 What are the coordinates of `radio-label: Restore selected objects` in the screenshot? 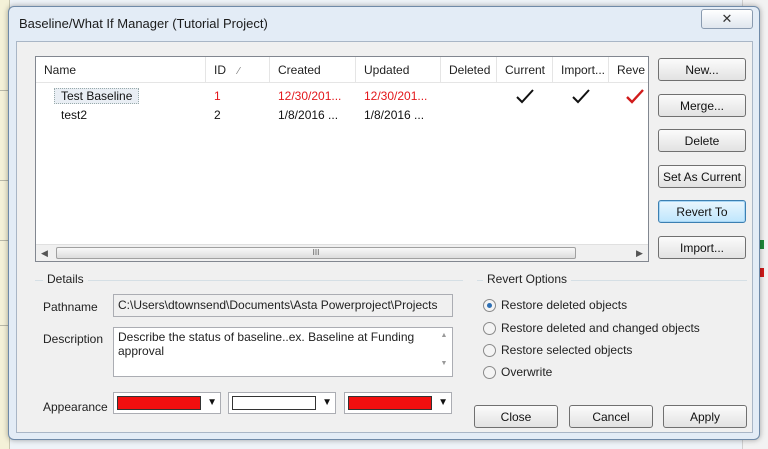 It's located at (567, 350).